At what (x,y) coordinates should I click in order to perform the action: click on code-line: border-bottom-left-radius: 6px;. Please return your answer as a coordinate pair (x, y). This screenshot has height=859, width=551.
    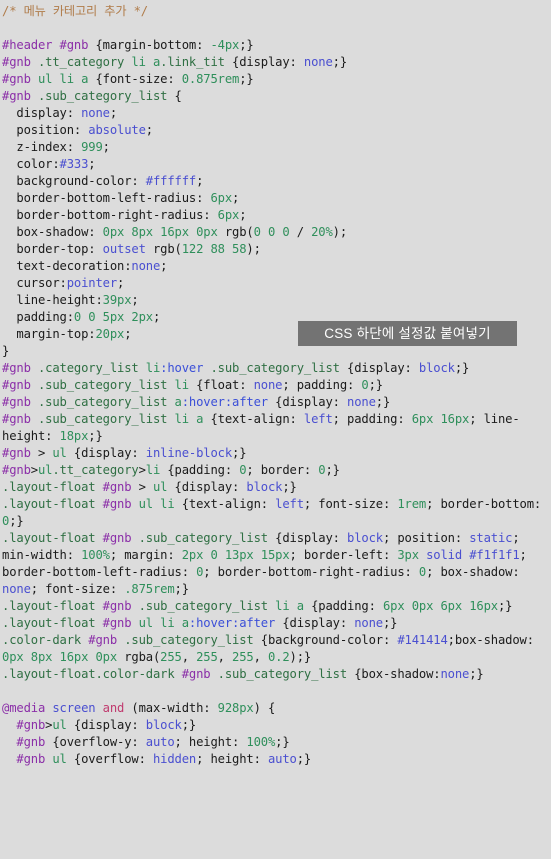
    Looking at the image, I should click on (128, 198).